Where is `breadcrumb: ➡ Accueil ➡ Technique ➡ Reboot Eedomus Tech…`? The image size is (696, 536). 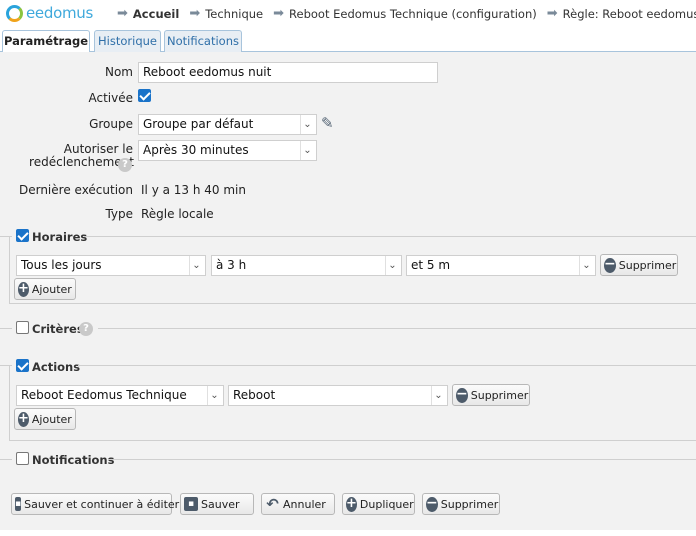 breadcrumb: ➡ Accueil ➡ Technique ➡ Reboot Eedomus Tech… is located at coordinates (406, 13).